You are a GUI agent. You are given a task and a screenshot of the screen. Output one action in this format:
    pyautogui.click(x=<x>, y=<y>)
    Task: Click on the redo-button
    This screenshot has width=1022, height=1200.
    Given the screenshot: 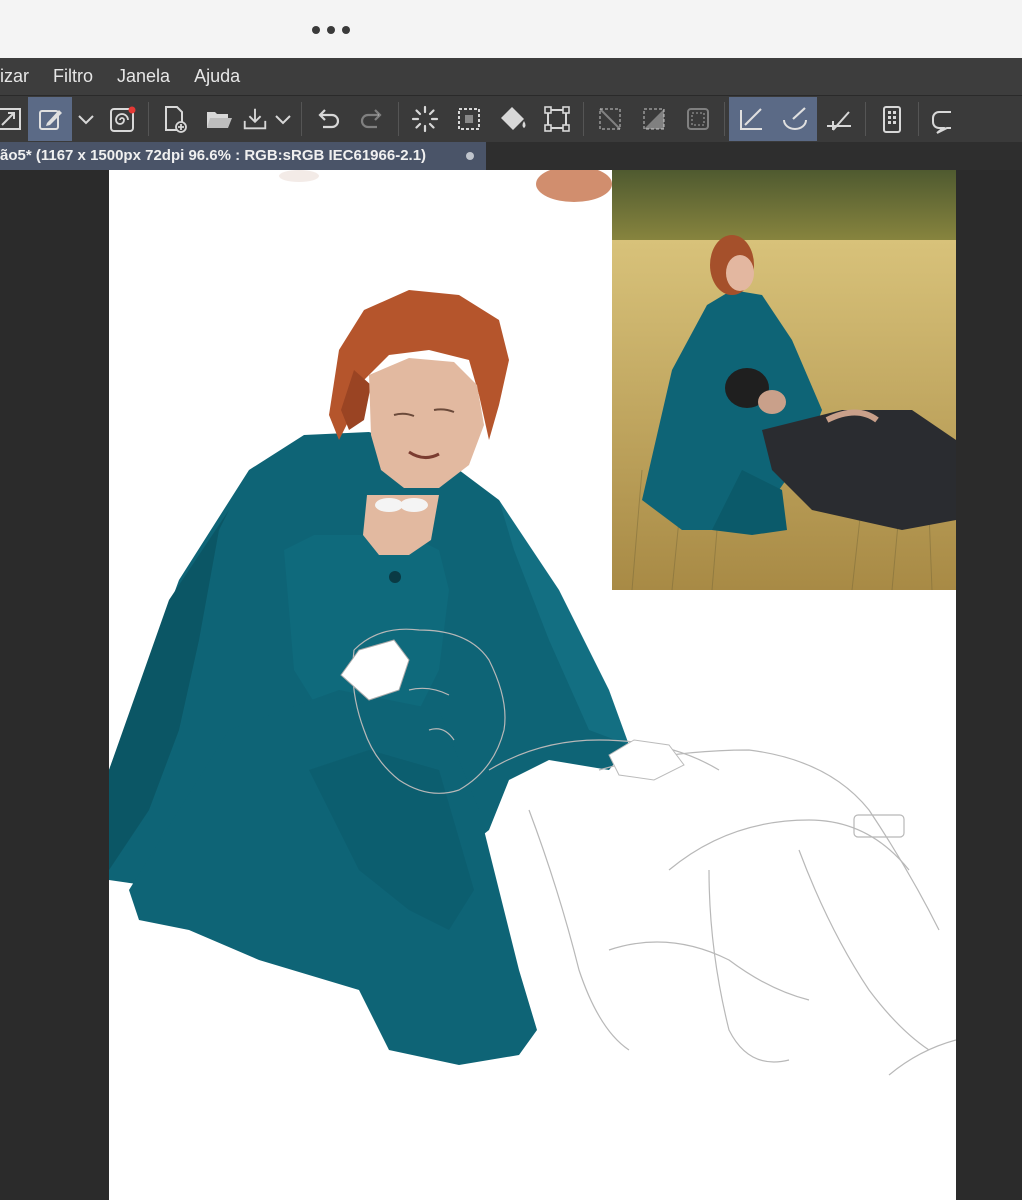 What is the action you would take?
    pyautogui.click(x=372, y=119)
    